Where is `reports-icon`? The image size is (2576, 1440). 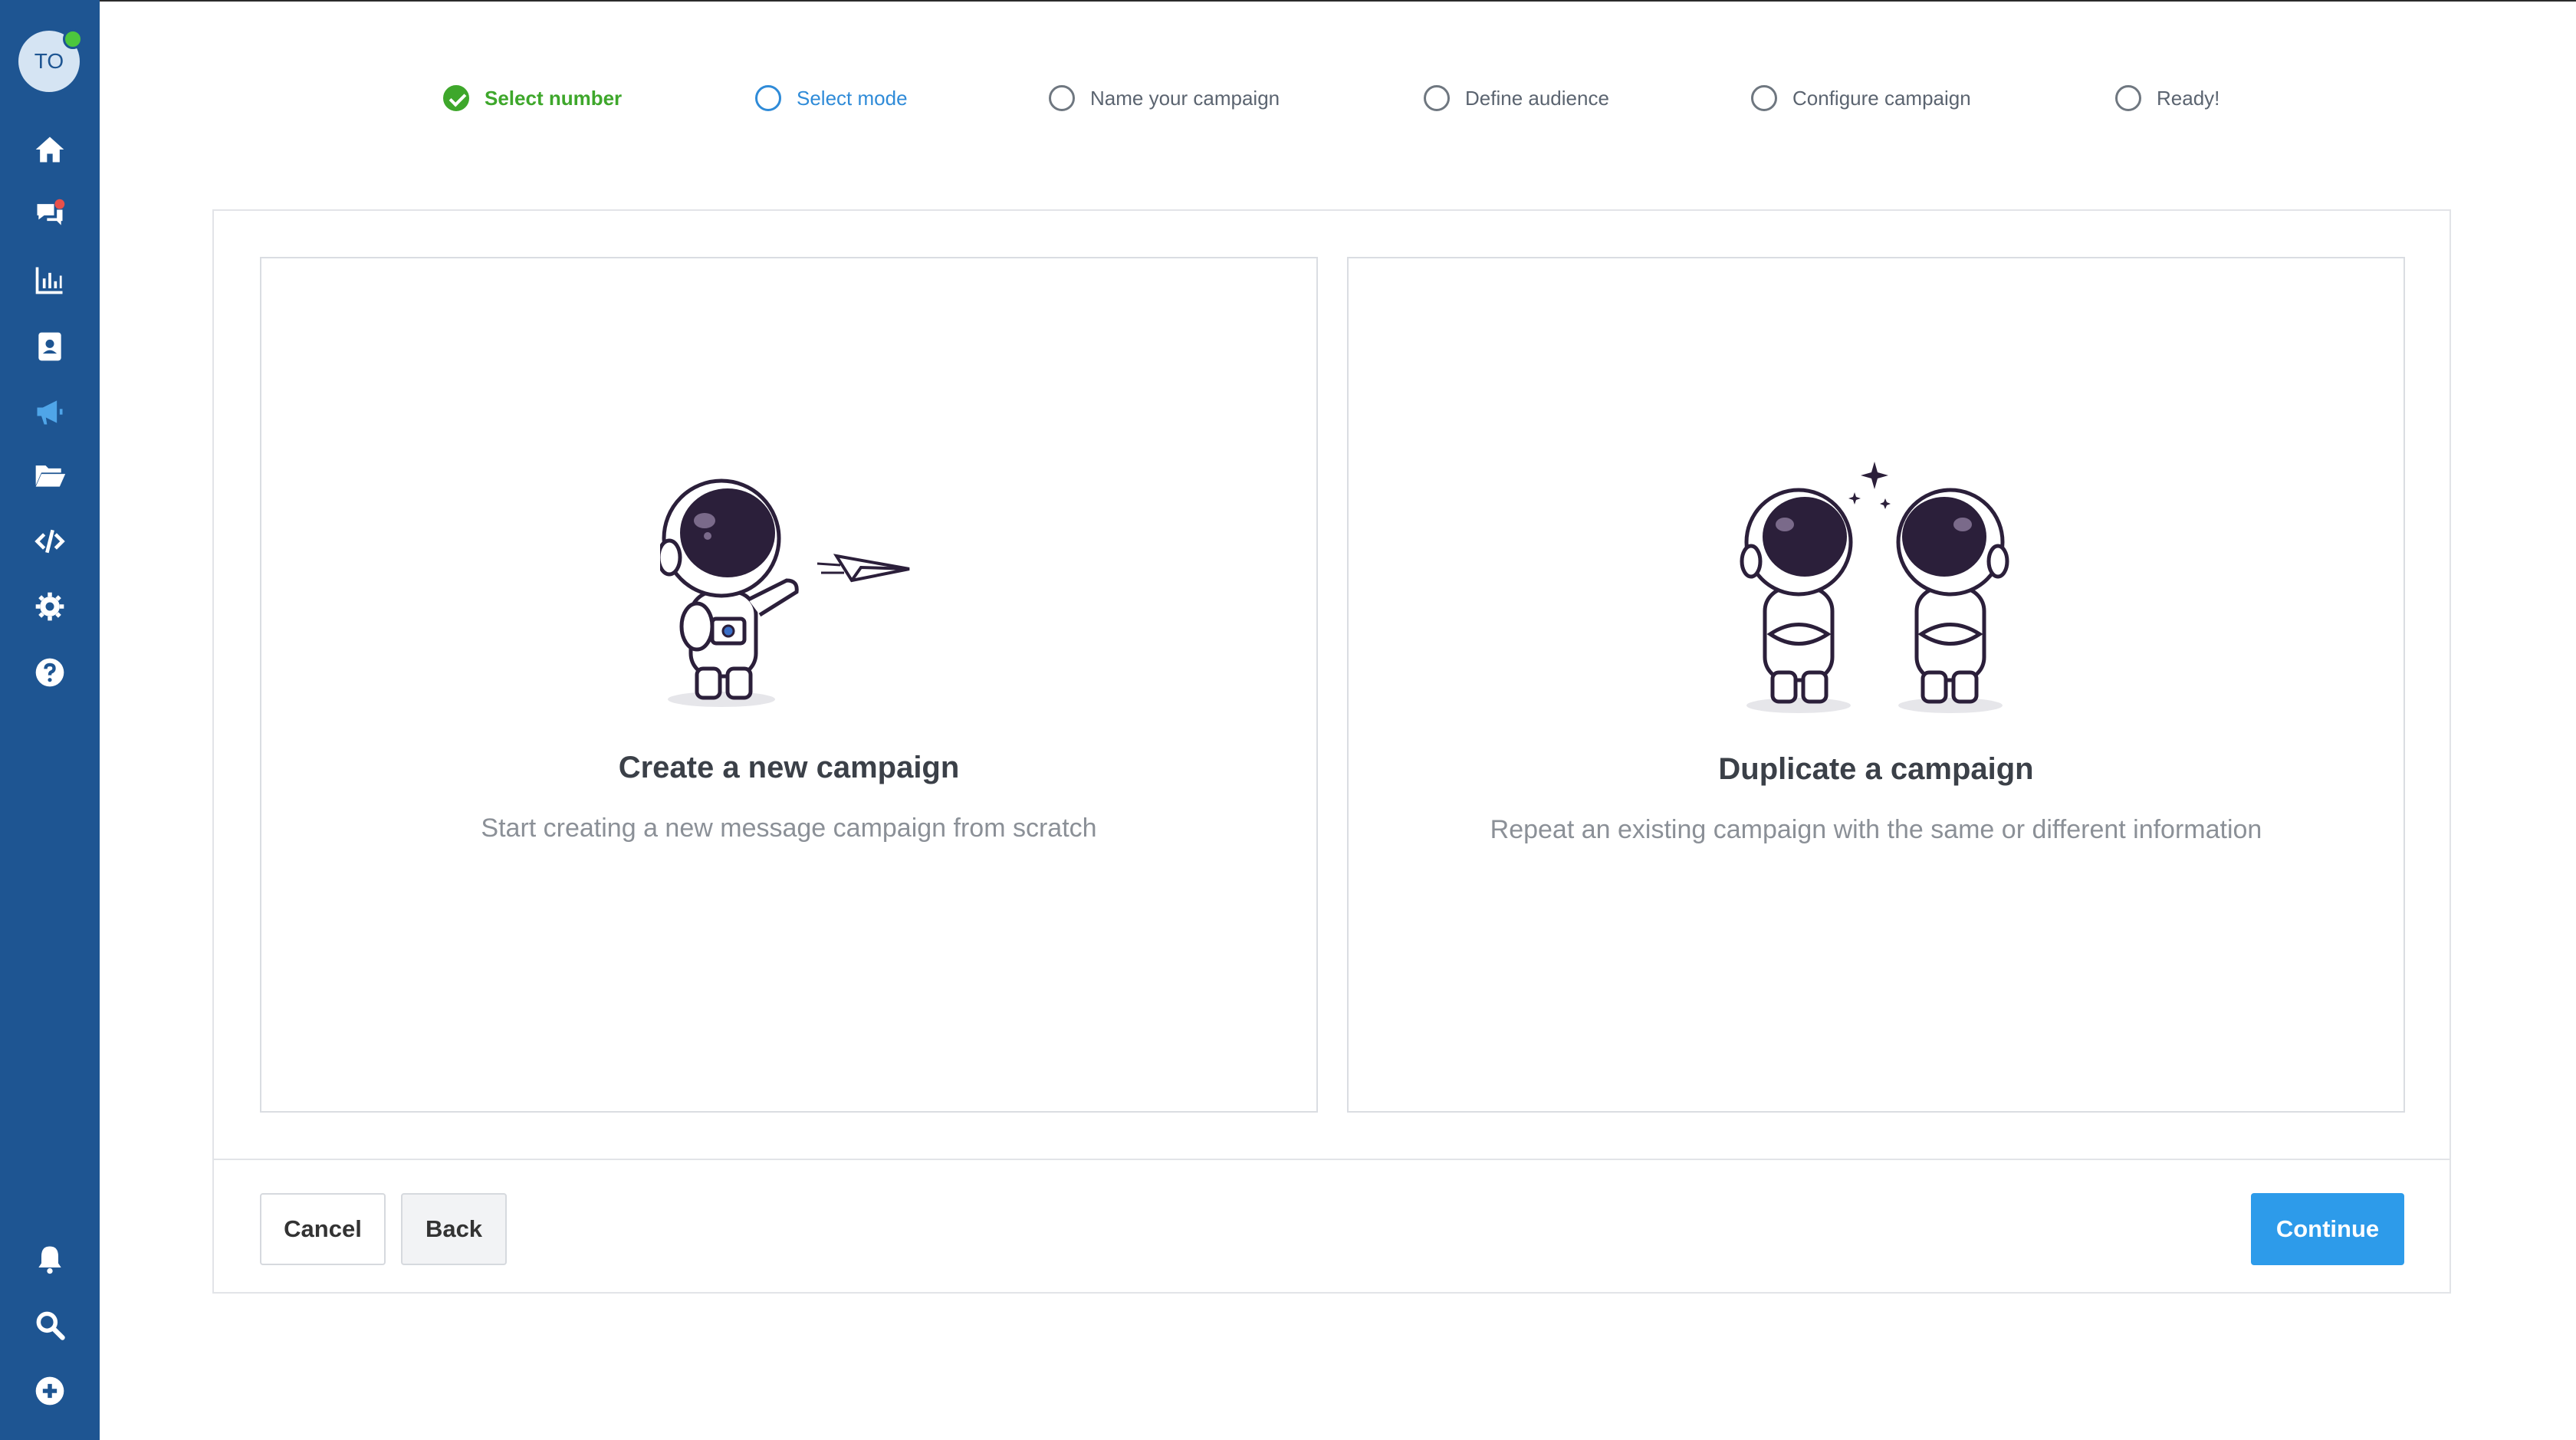 reports-icon is located at coordinates (49, 279).